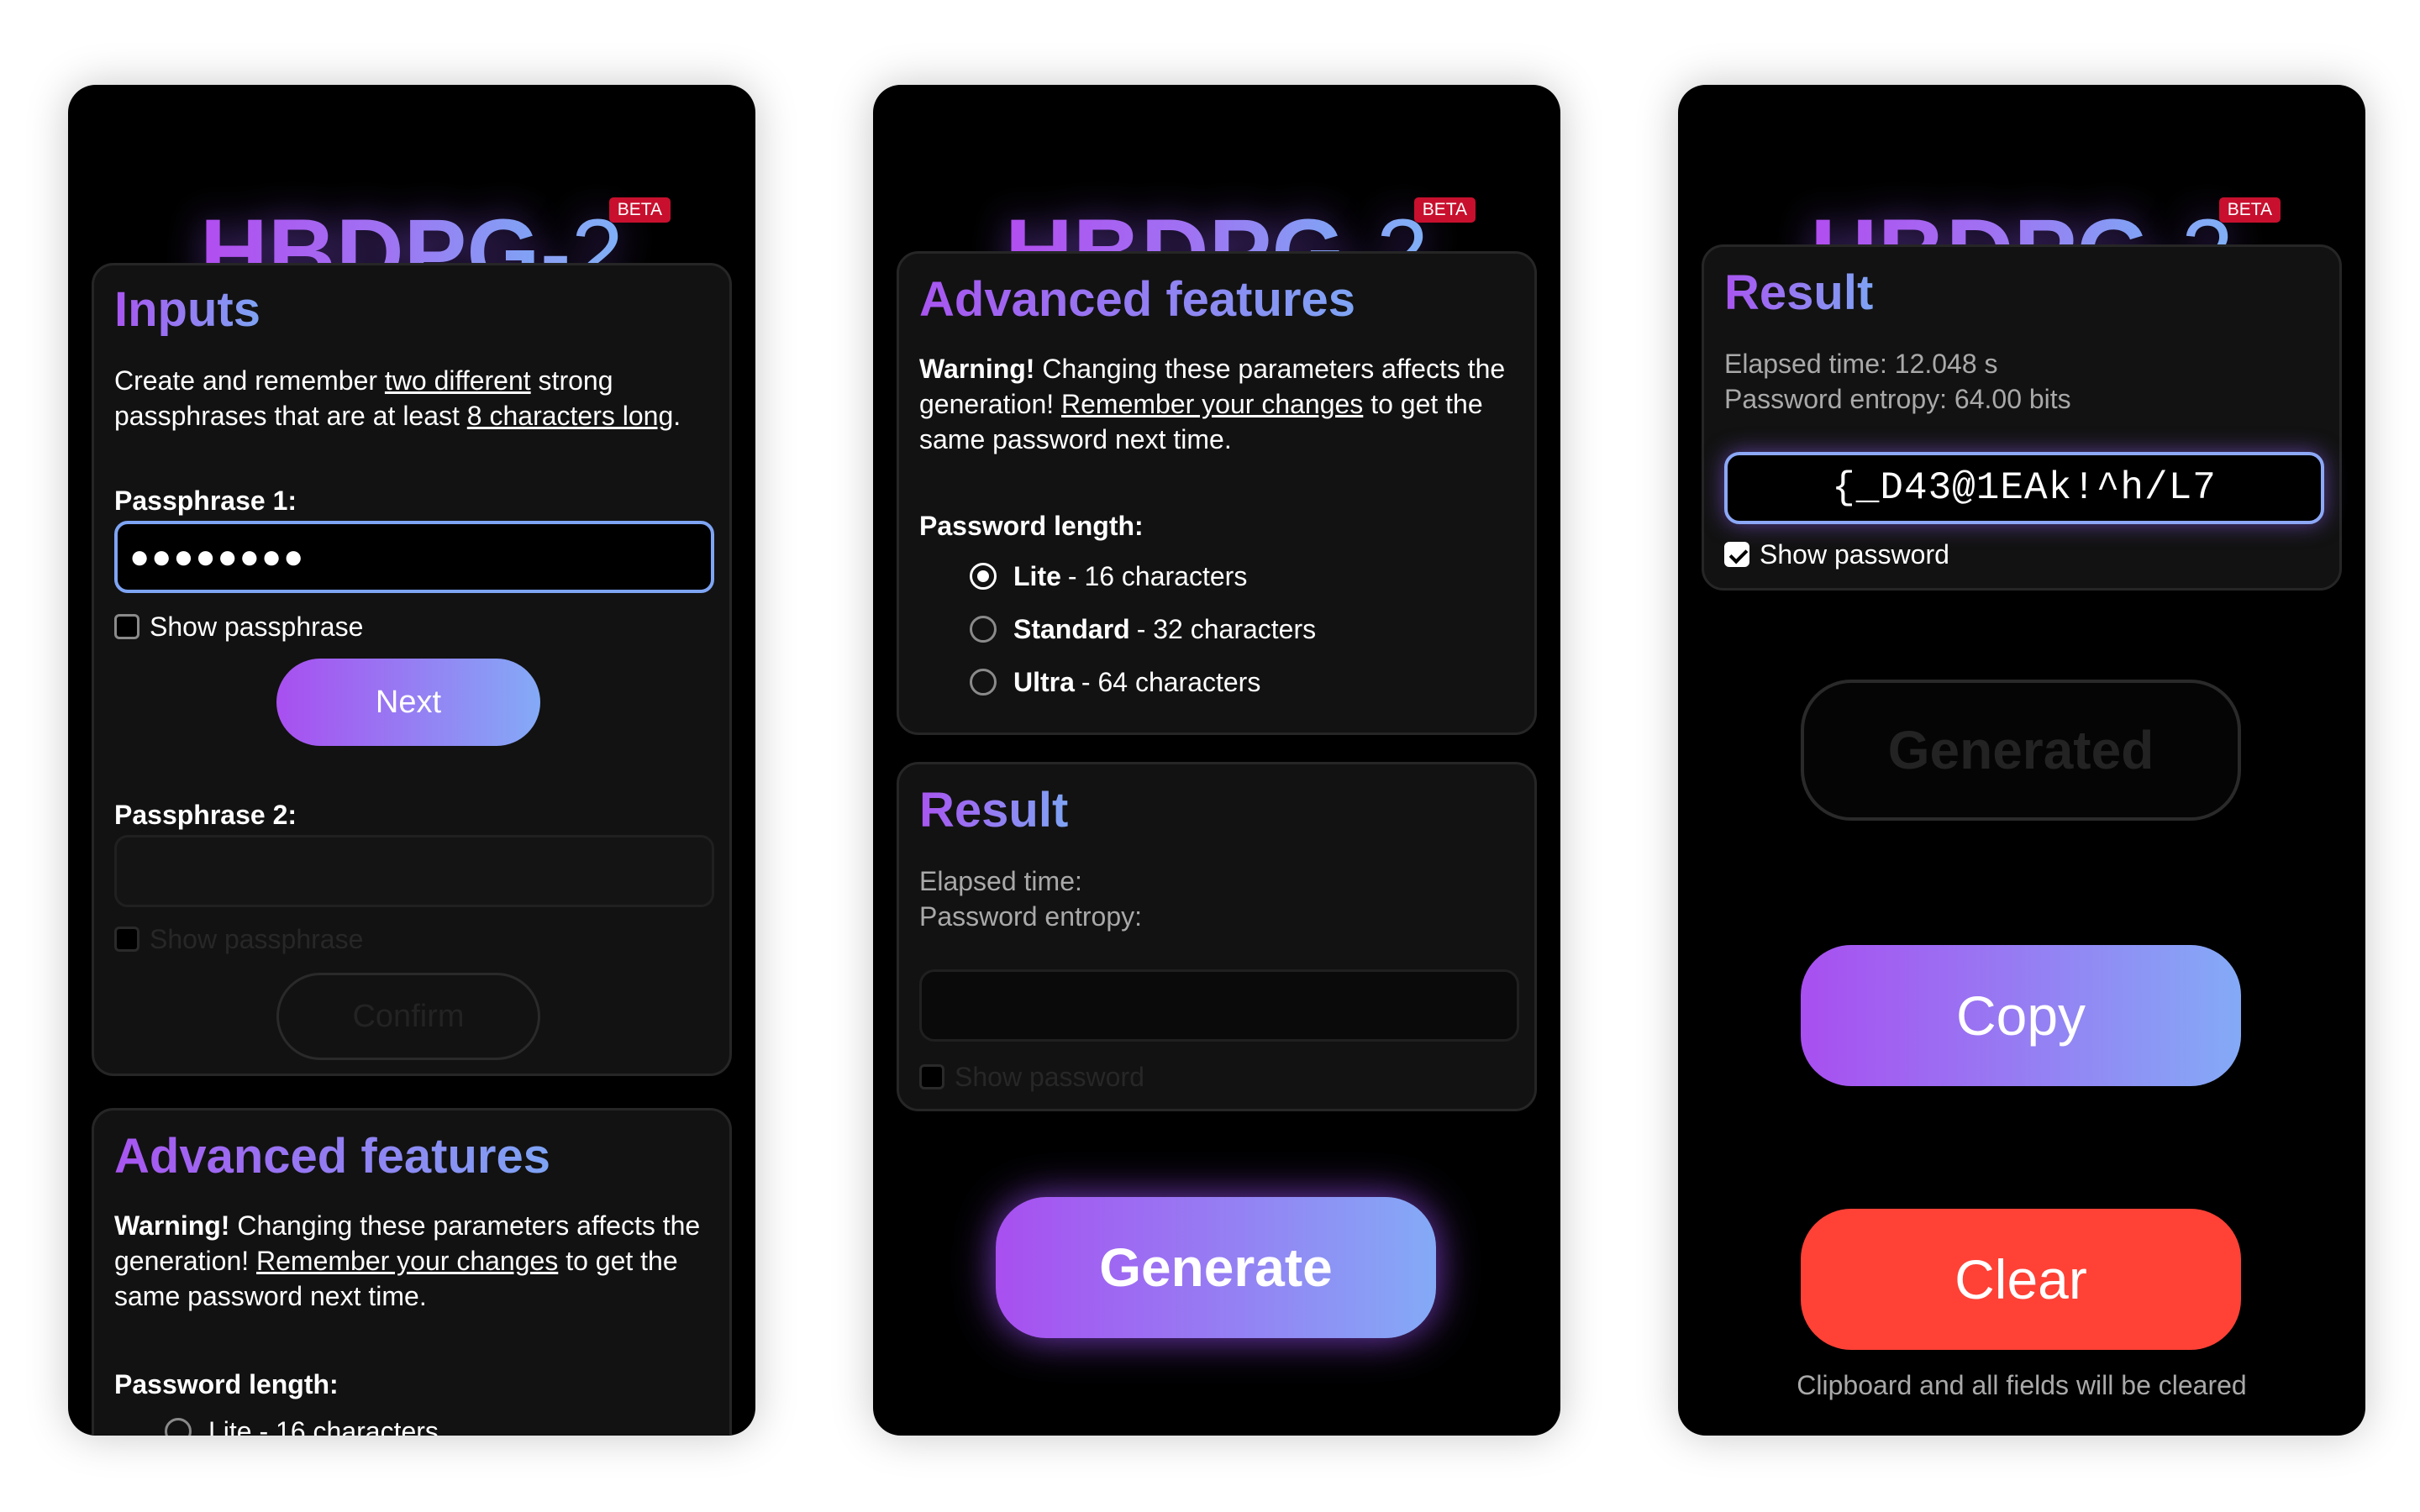 Image resolution: width=2420 pixels, height=1512 pixels. Describe the element at coordinates (1898, 399) in the screenshot. I see `password-entropy: Password entropy: 64.00 bits` at that location.